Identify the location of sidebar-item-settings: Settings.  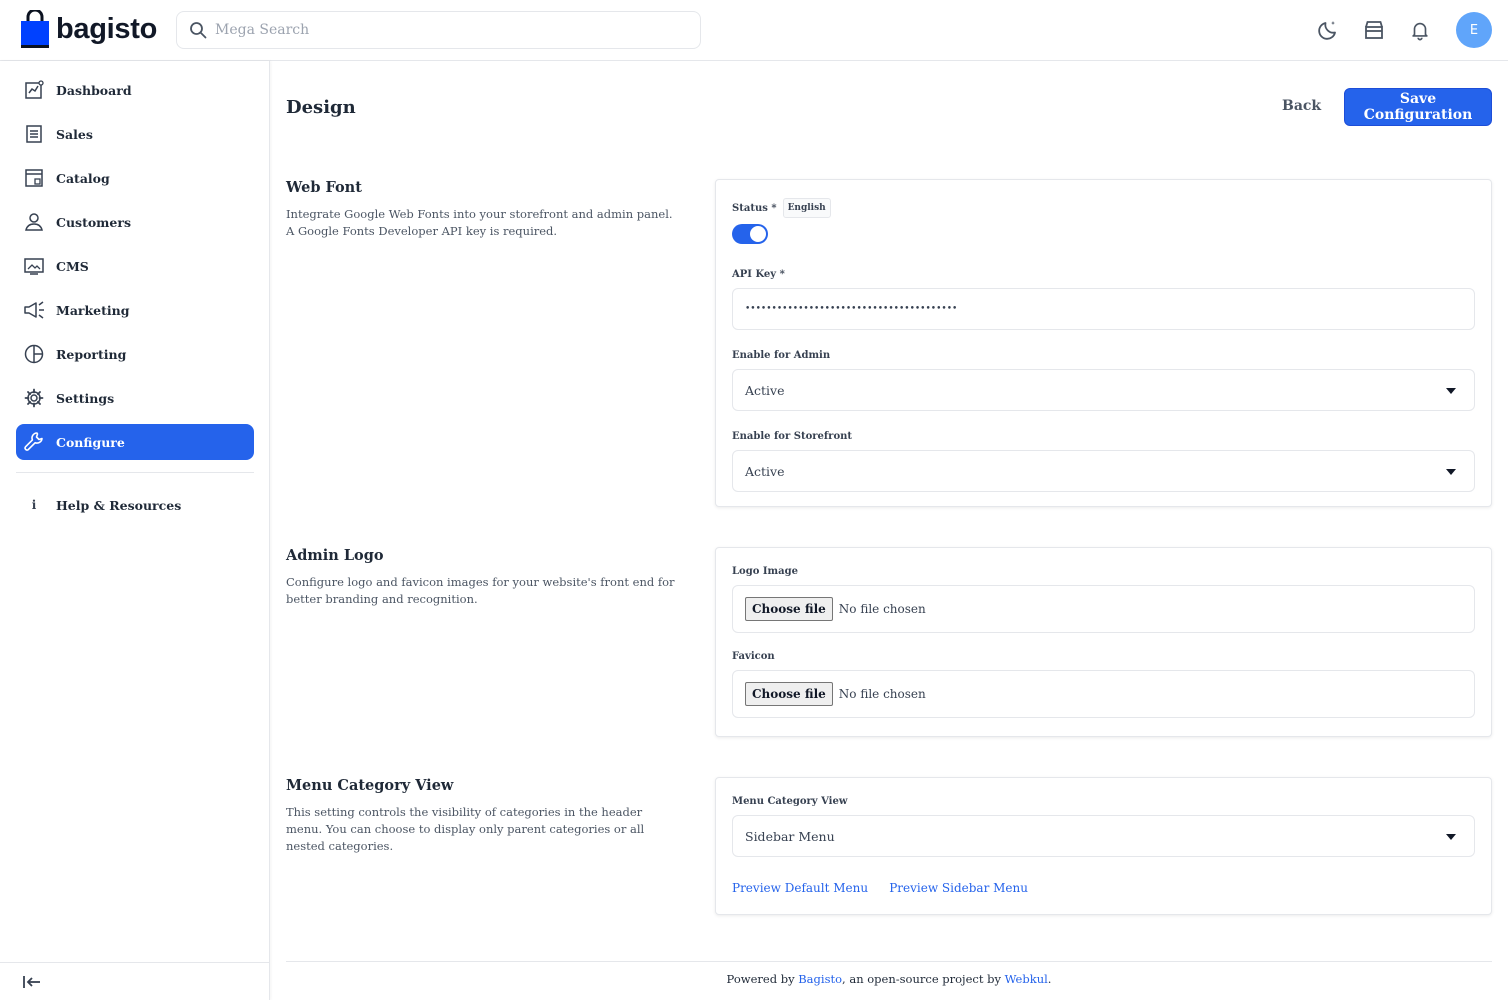
(135, 398).